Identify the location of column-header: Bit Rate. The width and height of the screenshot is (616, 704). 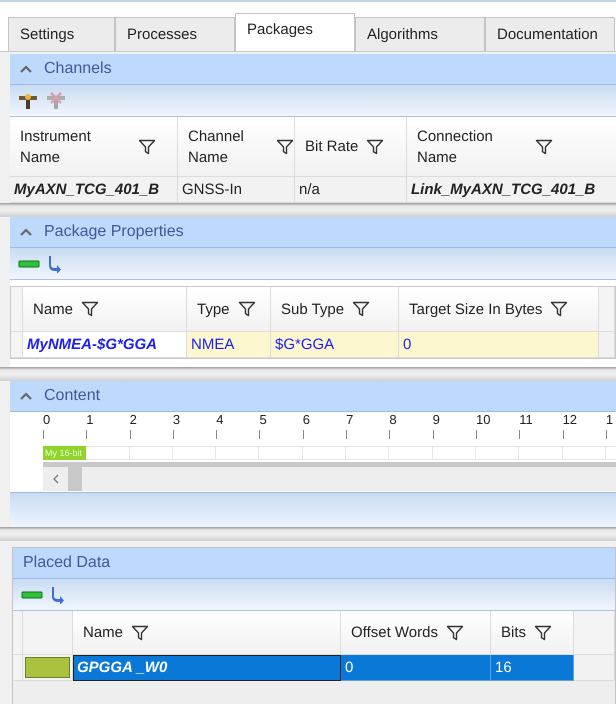
(351, 147).